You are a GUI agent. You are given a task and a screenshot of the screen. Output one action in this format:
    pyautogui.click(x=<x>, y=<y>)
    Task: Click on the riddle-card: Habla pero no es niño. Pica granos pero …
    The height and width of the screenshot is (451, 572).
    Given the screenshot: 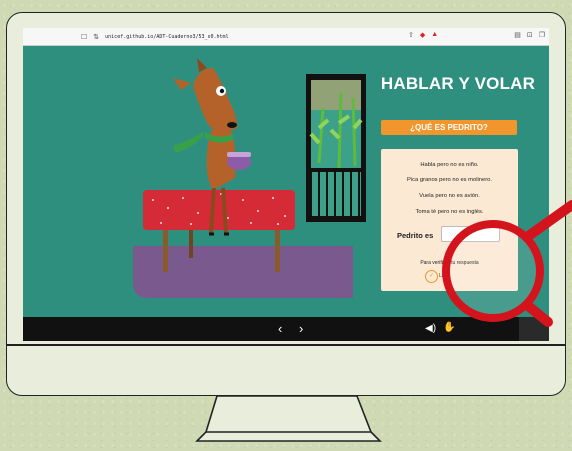 What is the action you would take?
    pyautogui.click(x=449, y=220)
    